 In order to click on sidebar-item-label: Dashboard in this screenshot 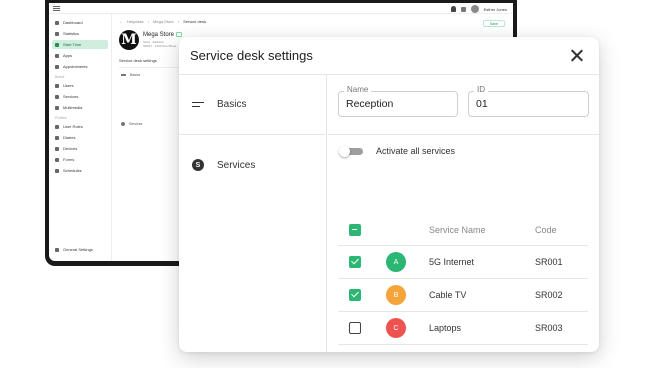, I will do `click(73, 22)`.